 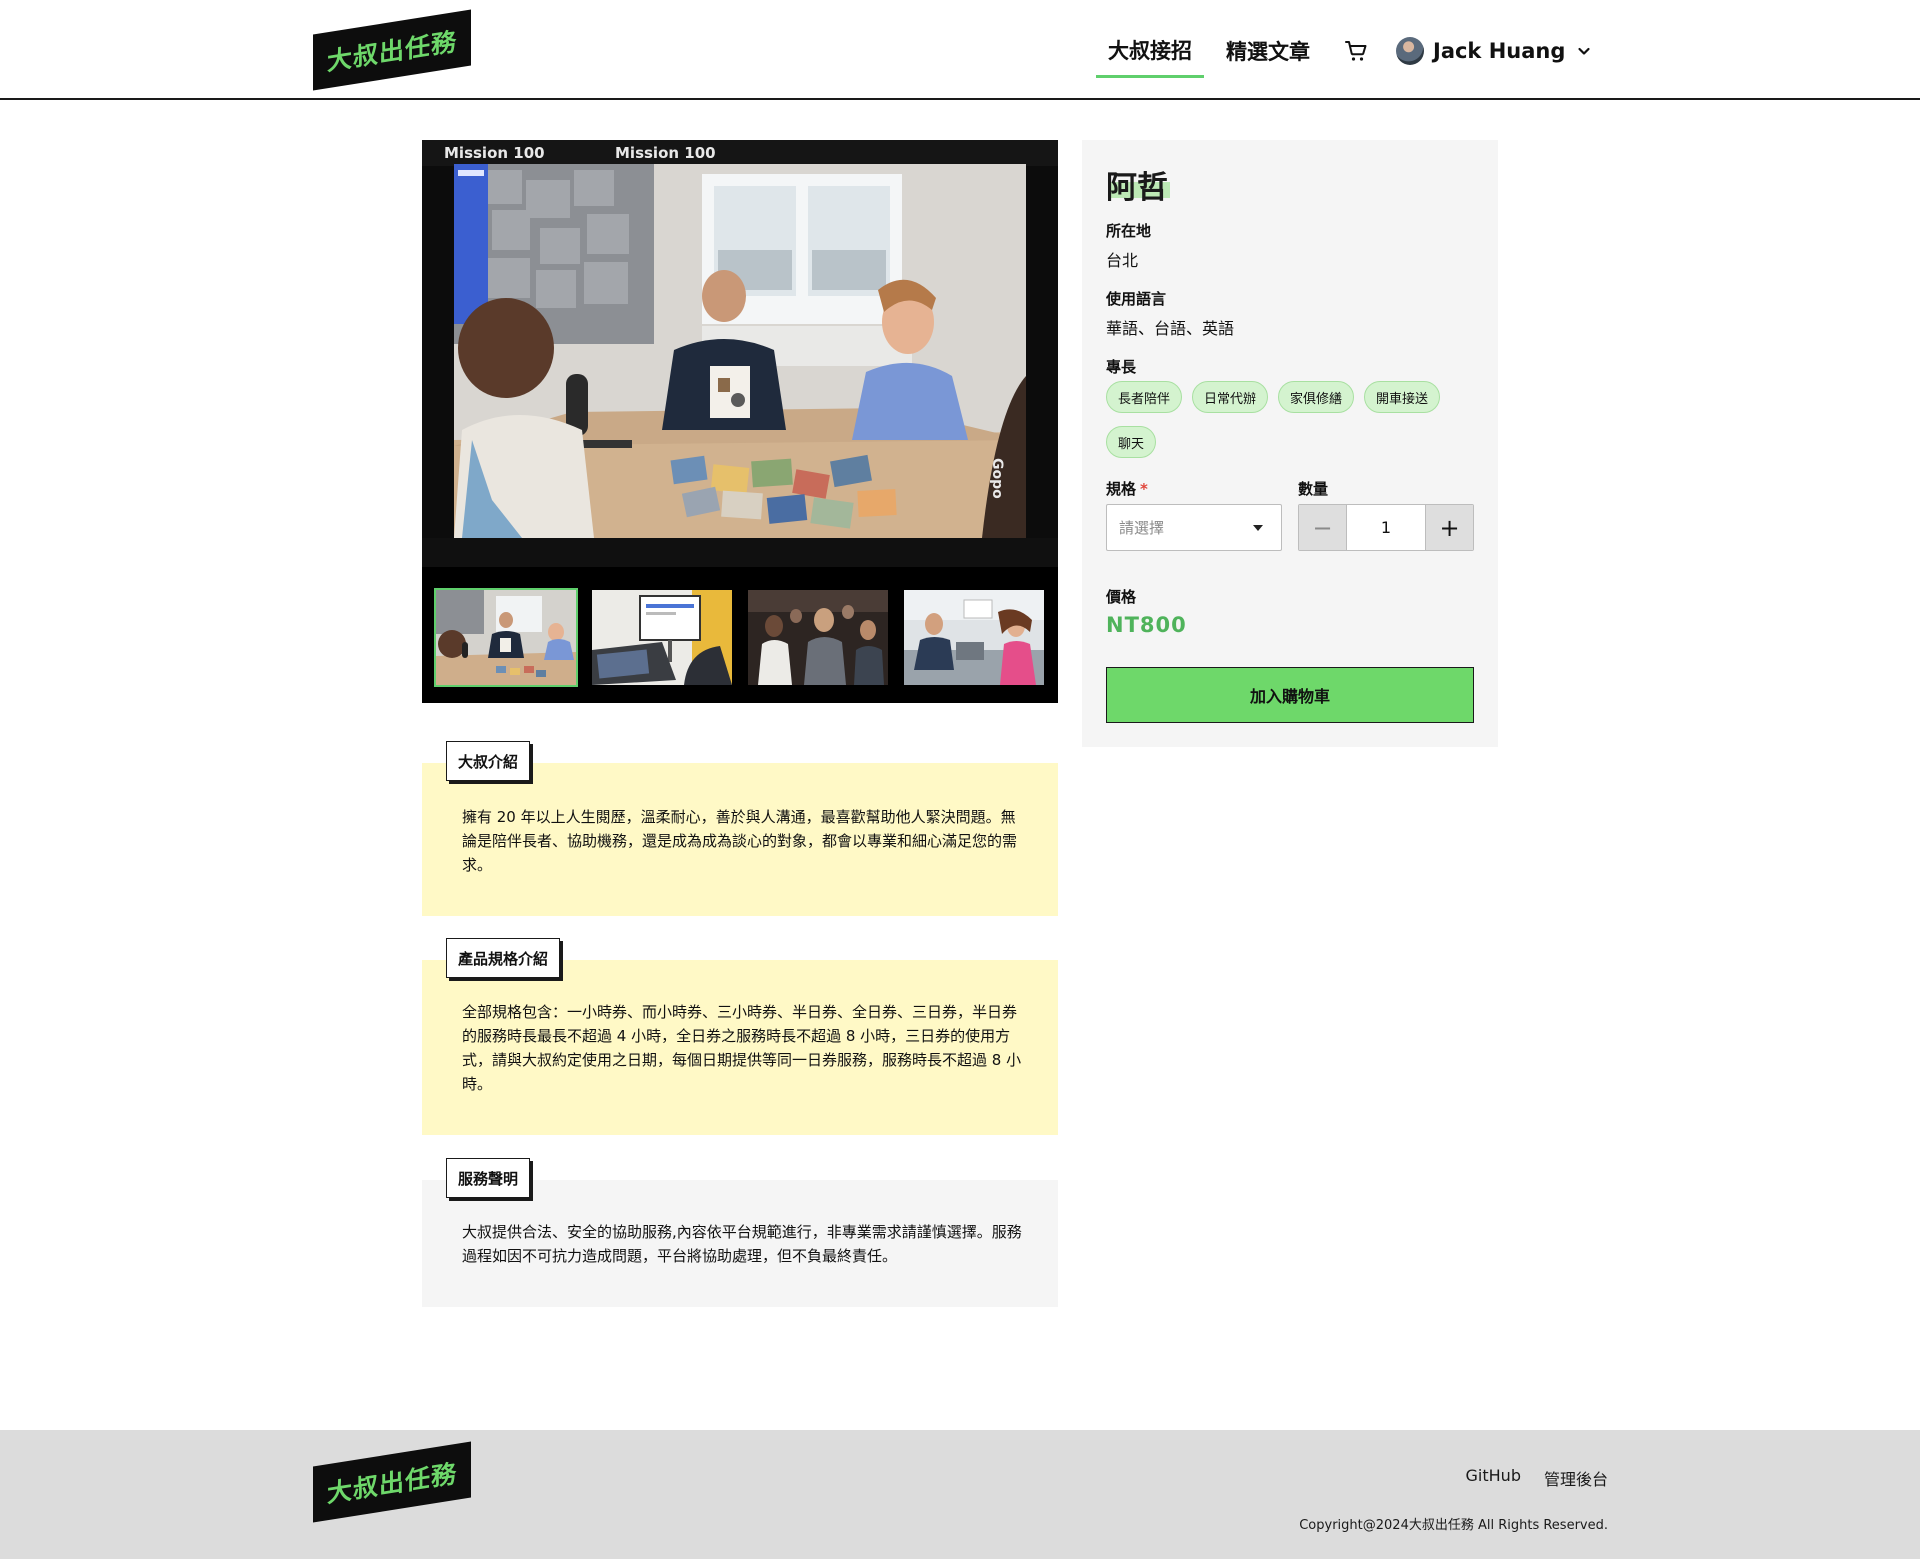 I want to click on thumbnail-cafe-image, so click(x=974, y=637).